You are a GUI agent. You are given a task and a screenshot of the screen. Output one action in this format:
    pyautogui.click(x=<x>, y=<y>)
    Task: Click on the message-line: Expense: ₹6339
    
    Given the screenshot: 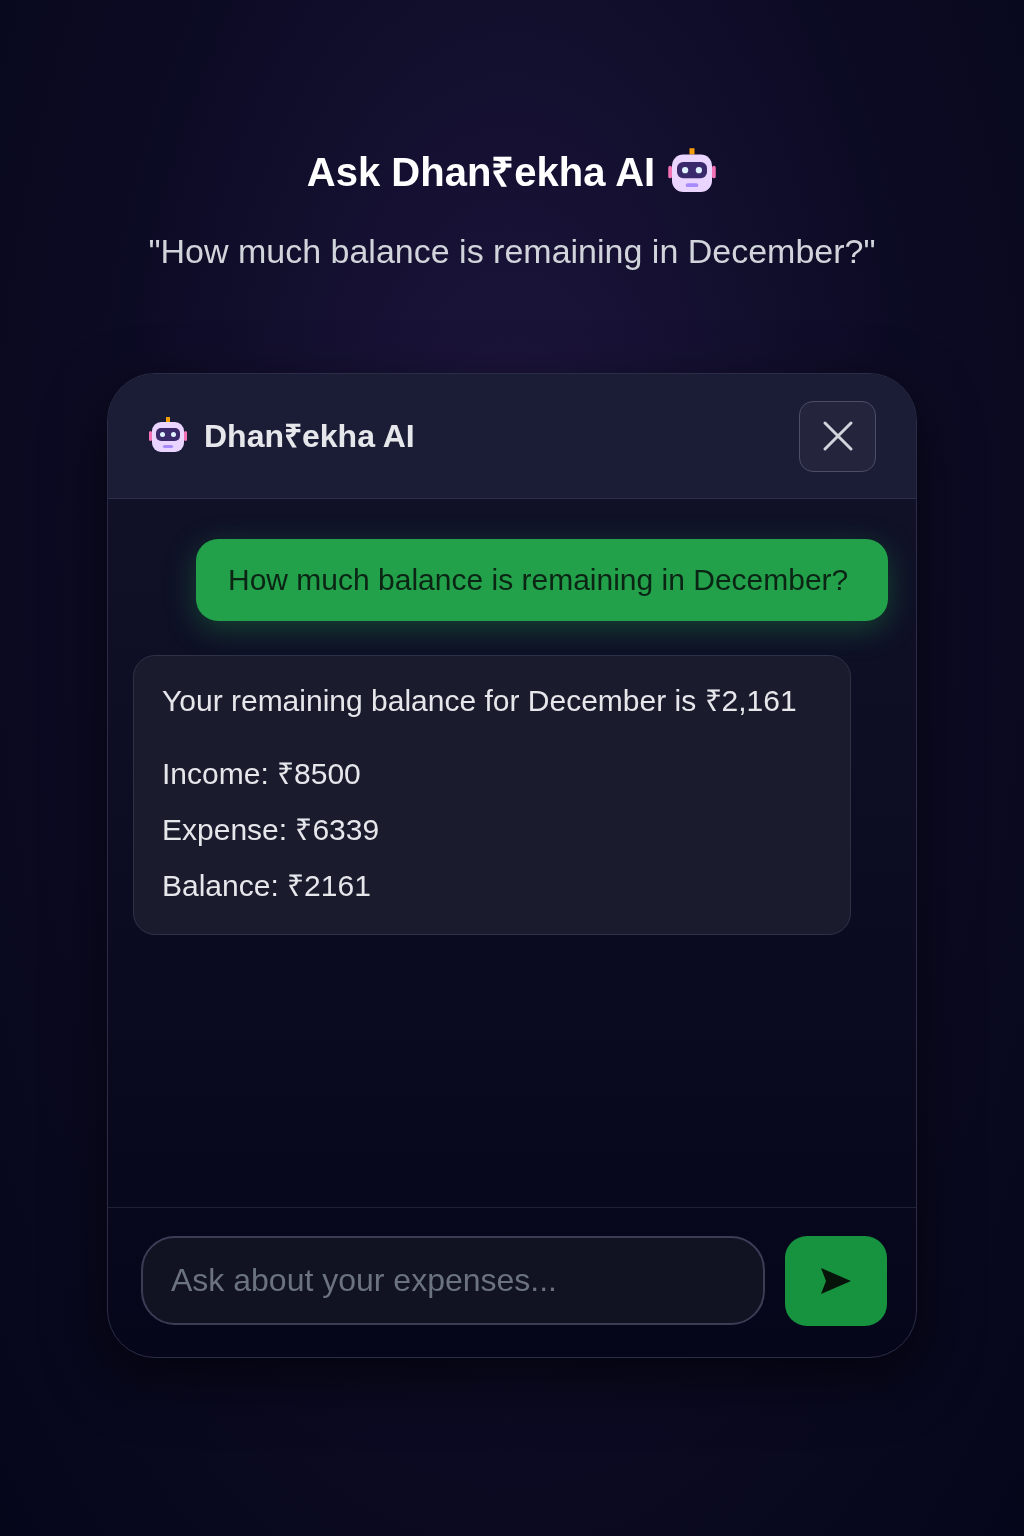 What is the action you would take?
    pyautogui.click(x=271, y=830)
    